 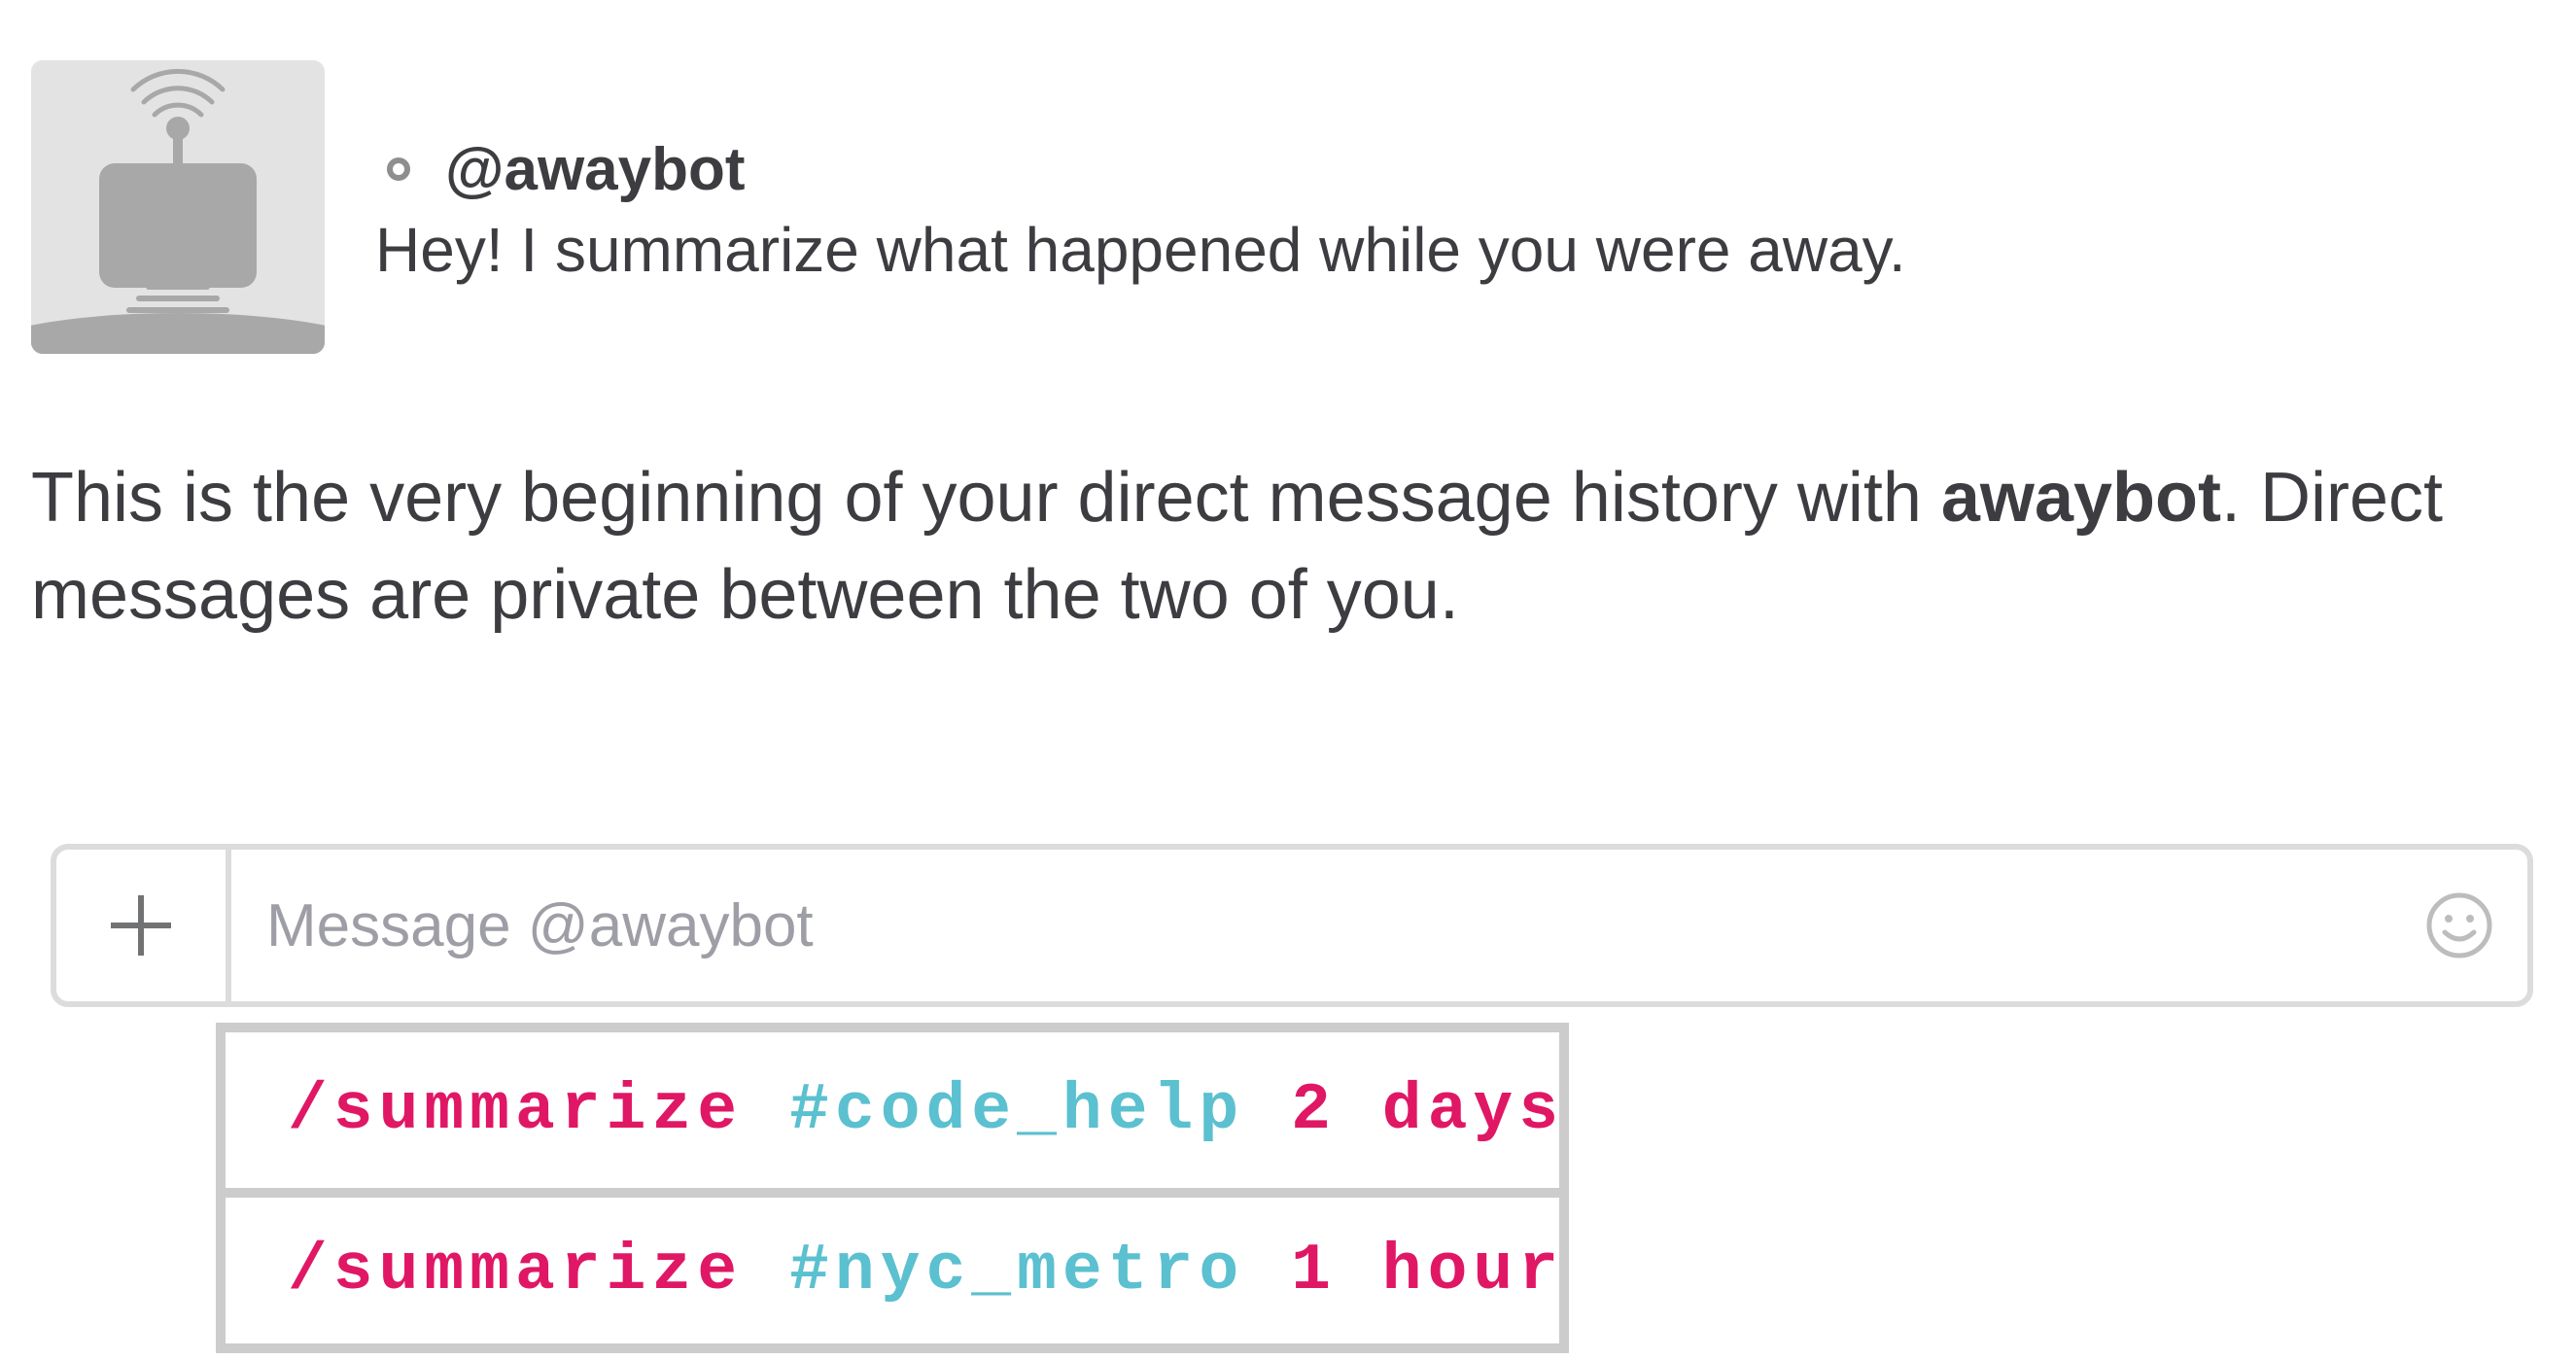 What do you see at coordinates (2080, 498) in the screenshot?
I see `intro-bot-name: awaybot` at bounding box center [2080, 498].